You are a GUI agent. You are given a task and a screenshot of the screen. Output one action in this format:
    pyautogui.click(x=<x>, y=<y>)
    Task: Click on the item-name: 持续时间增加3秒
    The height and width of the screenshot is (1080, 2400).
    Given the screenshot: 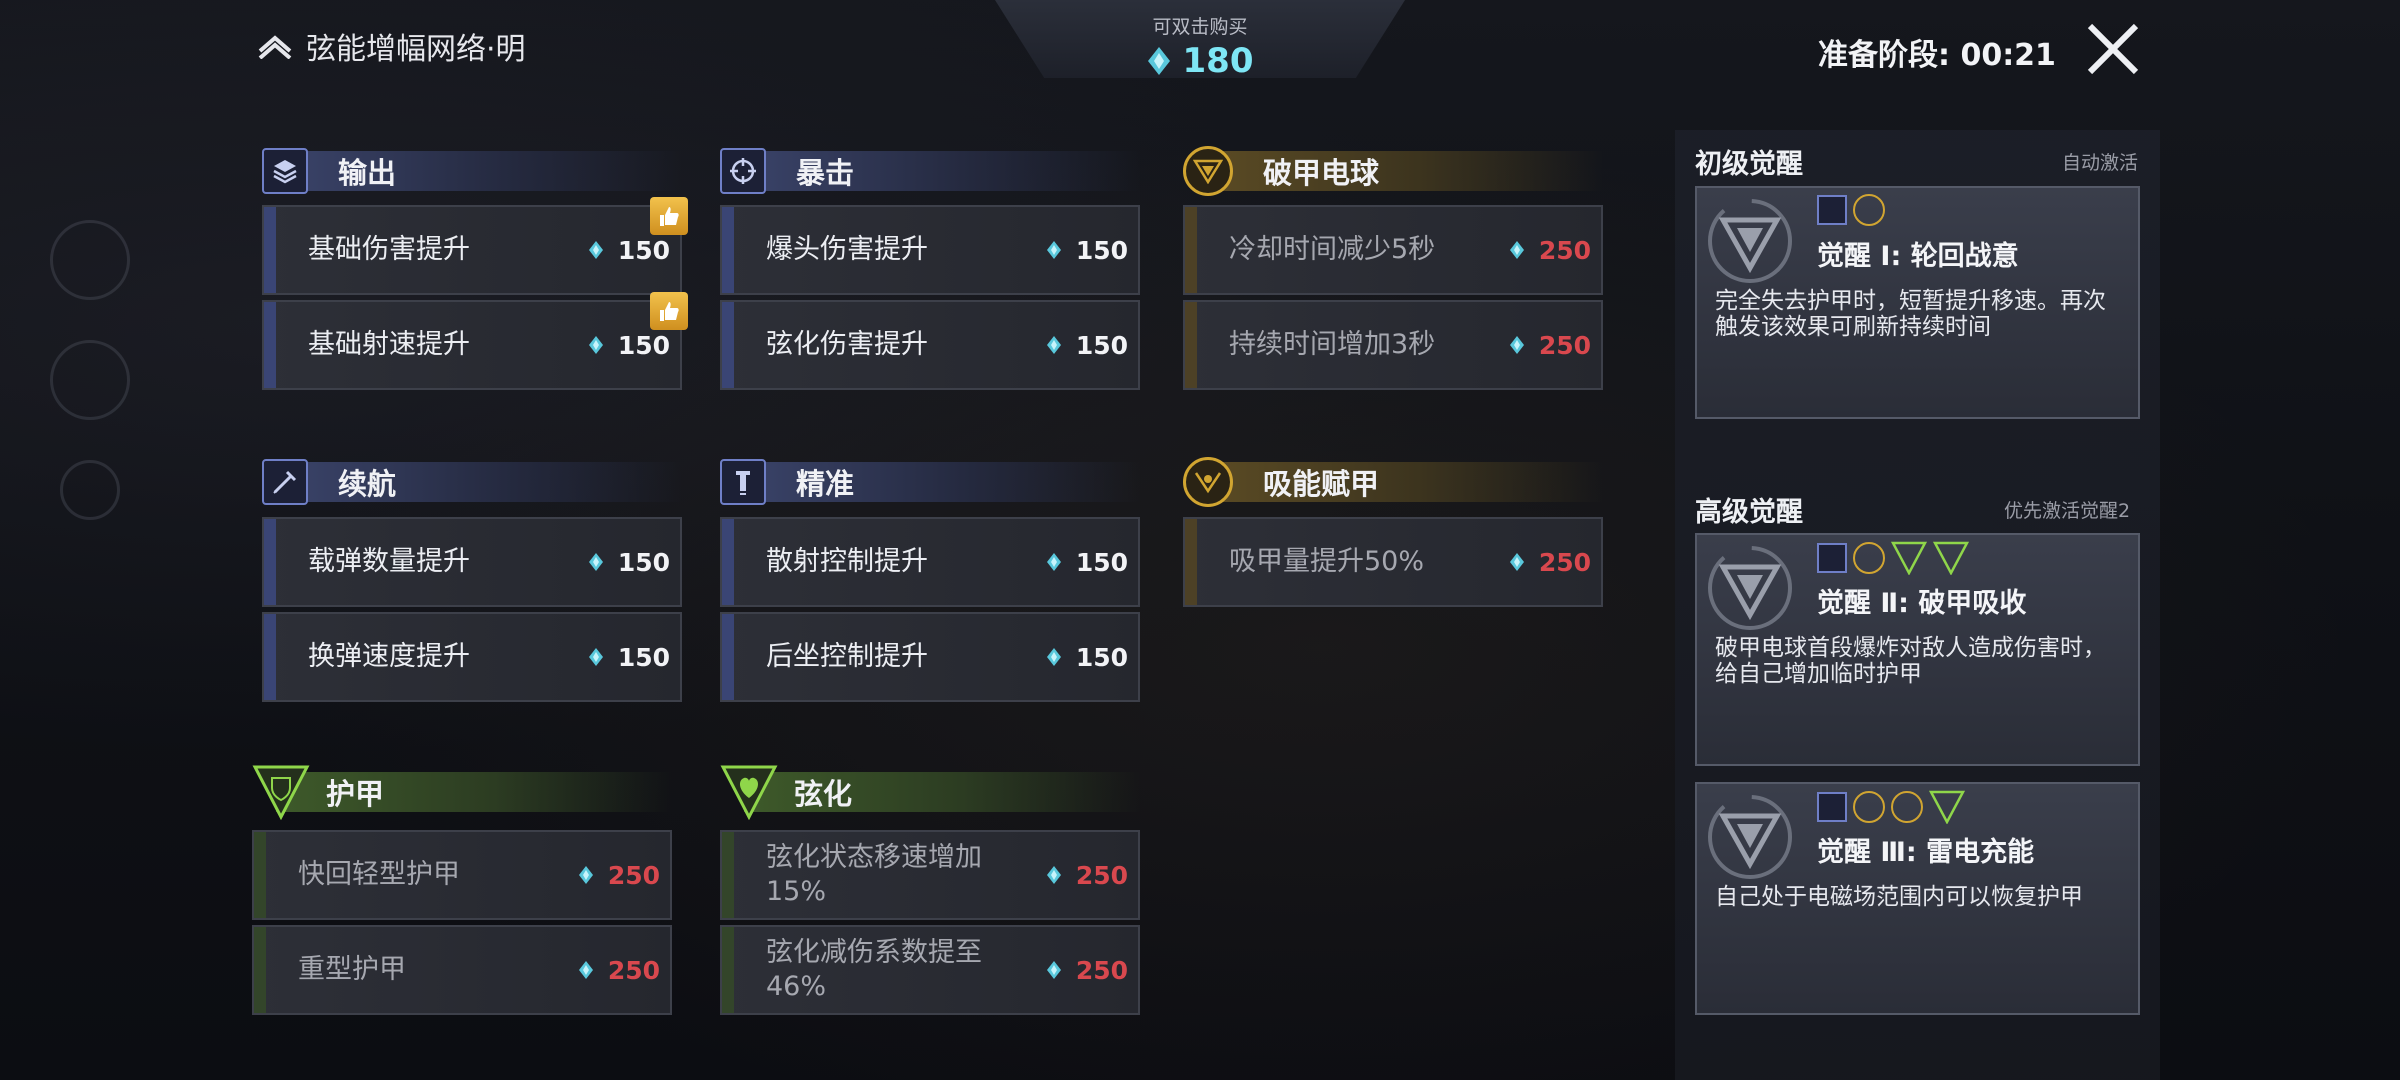 What is the action you would take?
    pyautogui.click(x=1332, y=344)
    